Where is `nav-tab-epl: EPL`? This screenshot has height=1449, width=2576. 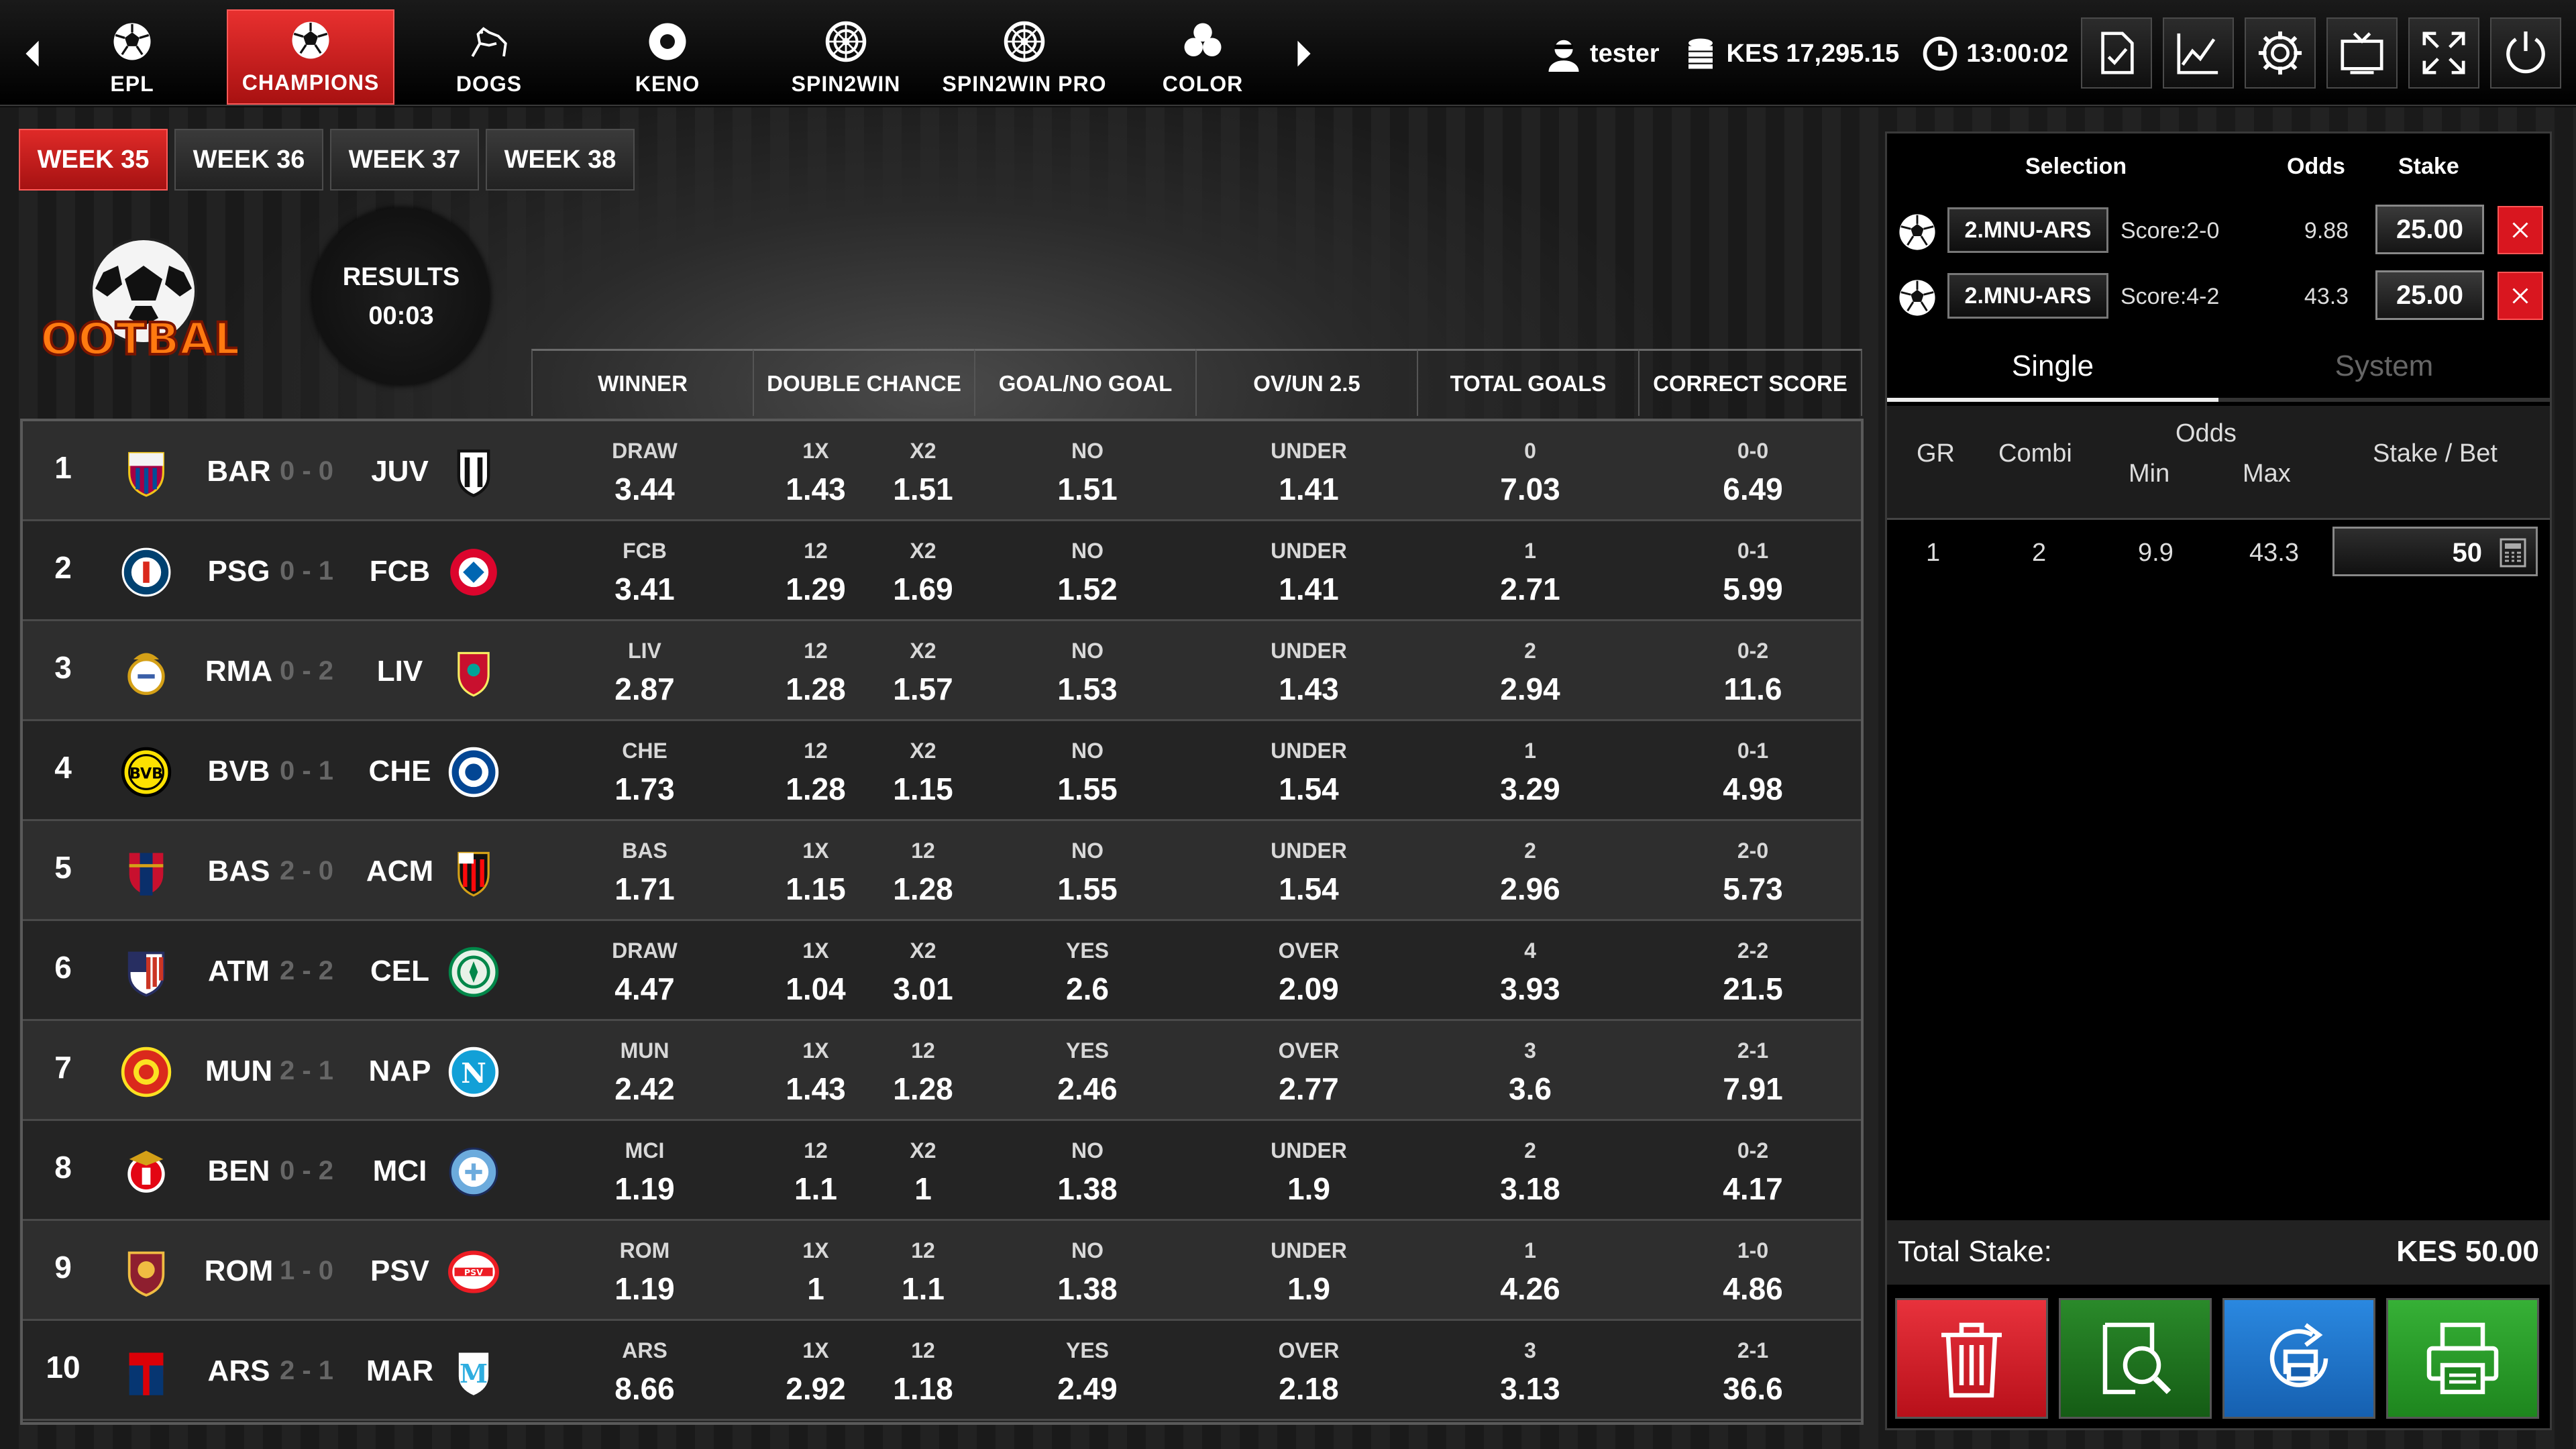 nav-tab-epl: EPL is located at coordinates (132, 57).